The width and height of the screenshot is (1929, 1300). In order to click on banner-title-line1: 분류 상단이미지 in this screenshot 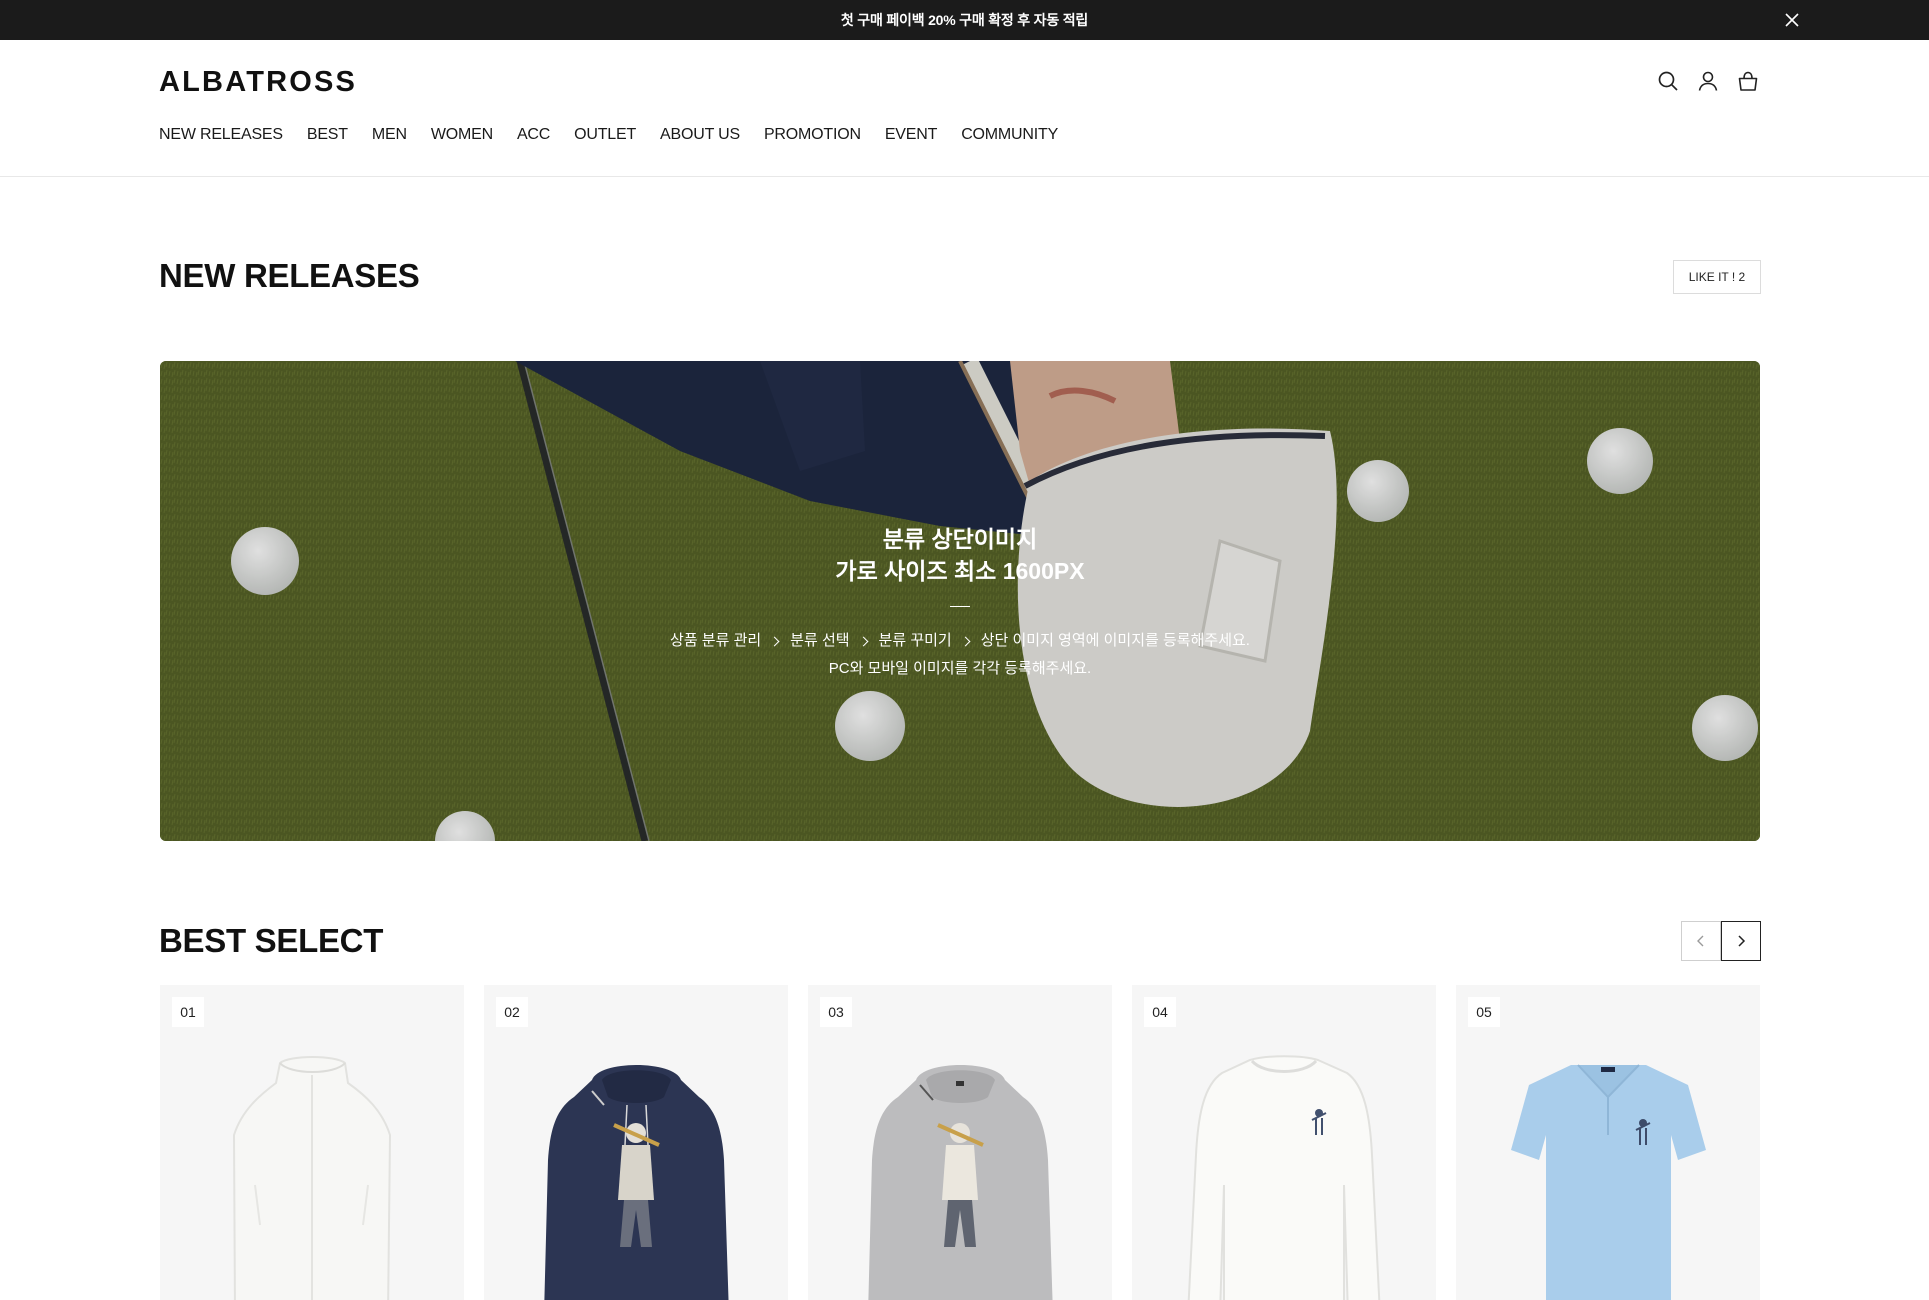, I will do `click(960, 539)`.